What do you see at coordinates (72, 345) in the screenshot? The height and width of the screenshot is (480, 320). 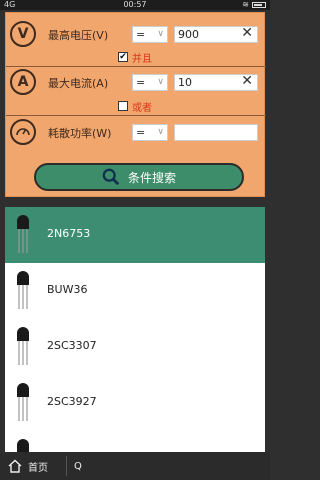 I see `part-number: 2SC3307` at bounding box center [72, 345].